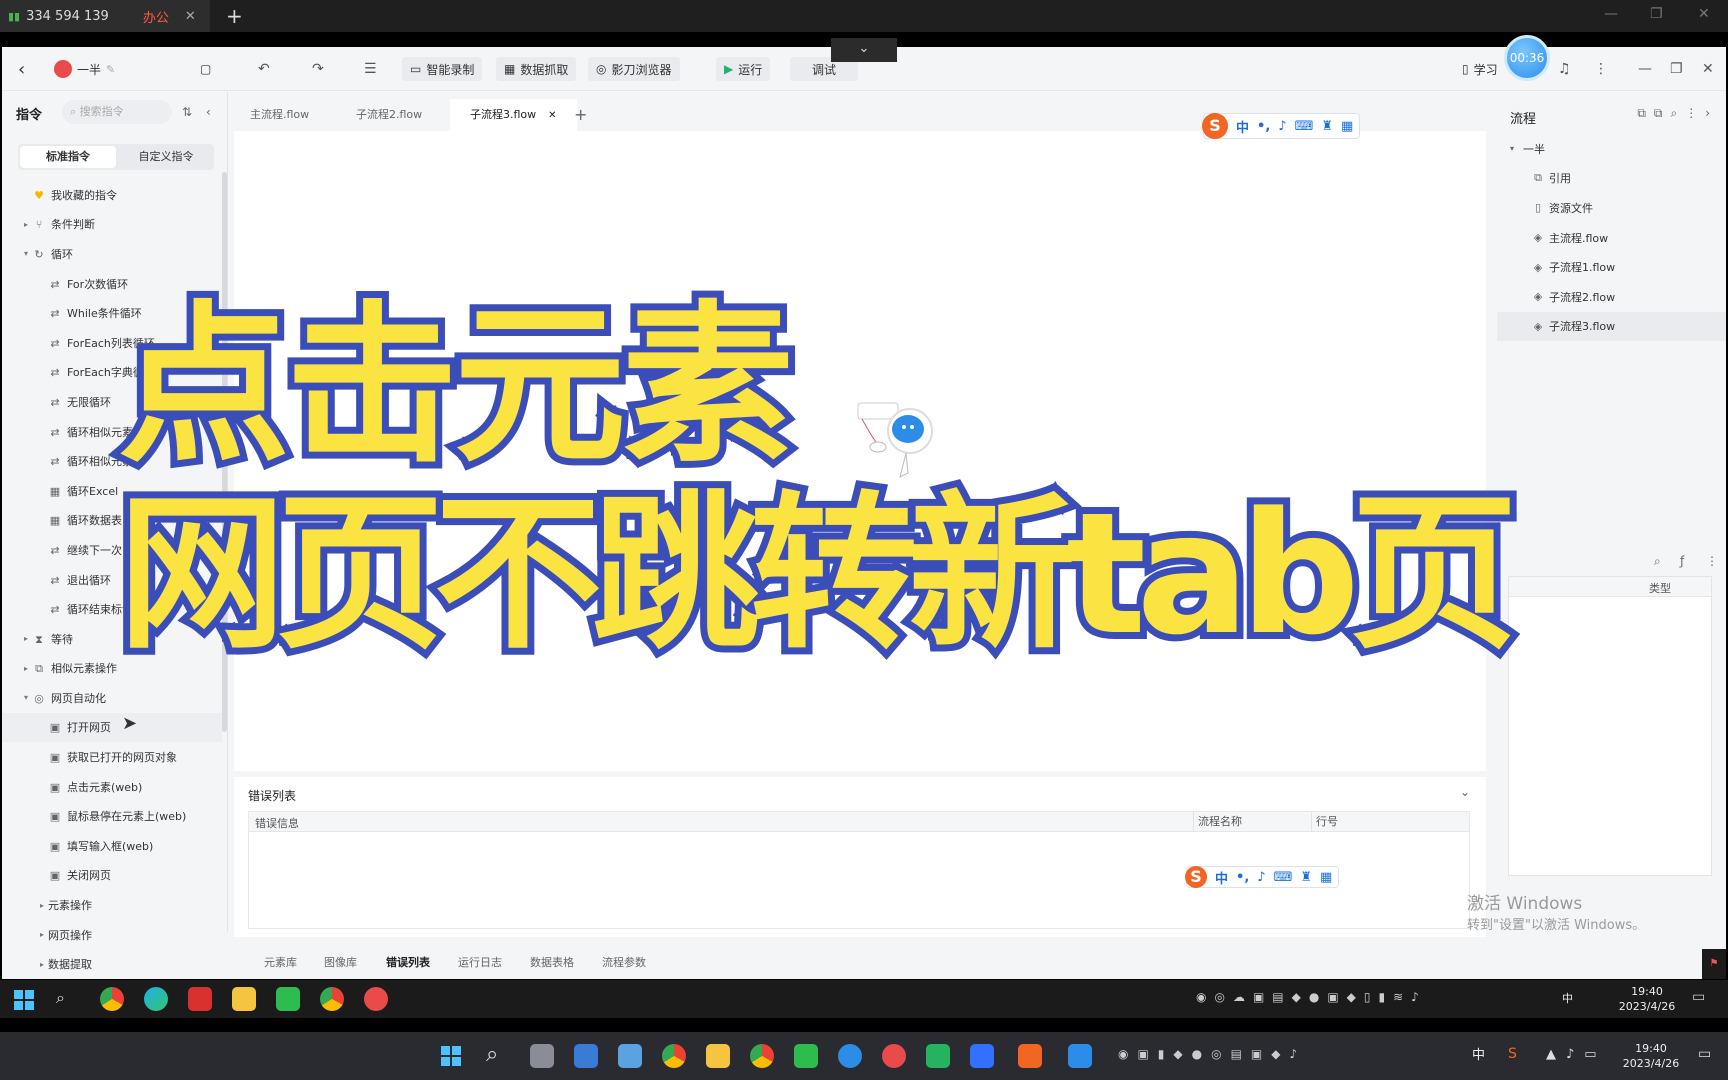 This screenshot has height=1080, width=1728. What do you see at coordinates (112, 787) in the screenshot?
I see `command-item: ▣ 点击元素(web)` at bounding box center [112, 787].